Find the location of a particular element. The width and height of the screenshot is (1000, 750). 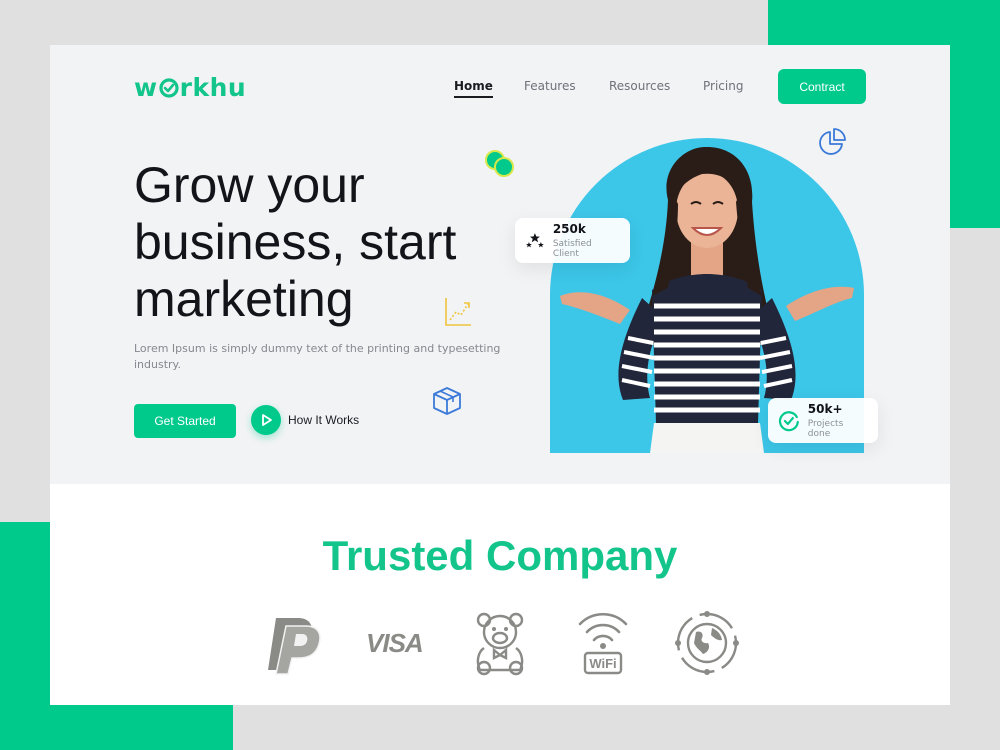

globe-logo is located at coordinates (707, 643).